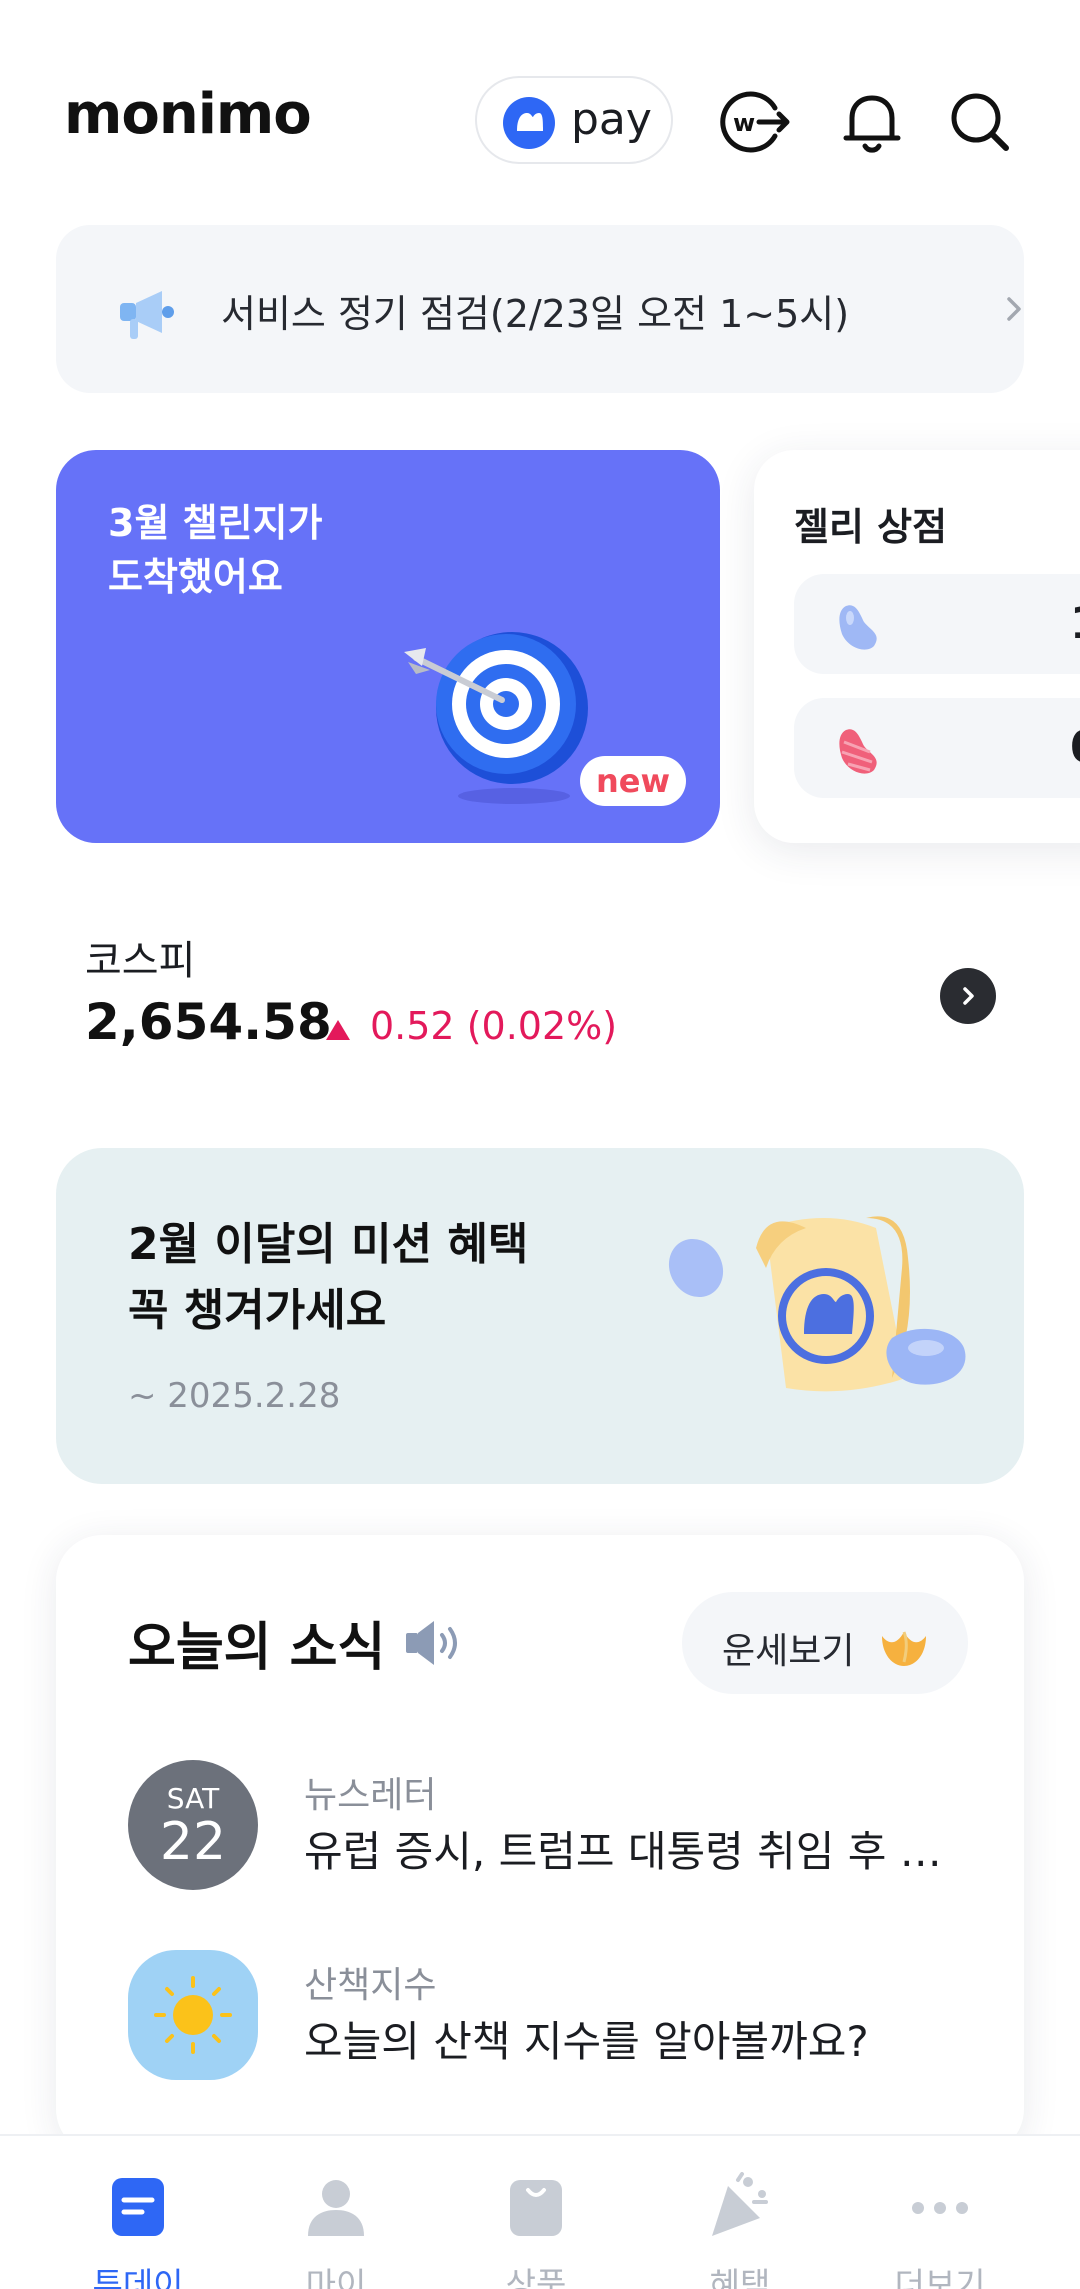 The width and height of the screenshot is (1080, 2289). Describe the element at coordinates (611, 119) in the screenshot. I see `pay-label: pay` at that location.